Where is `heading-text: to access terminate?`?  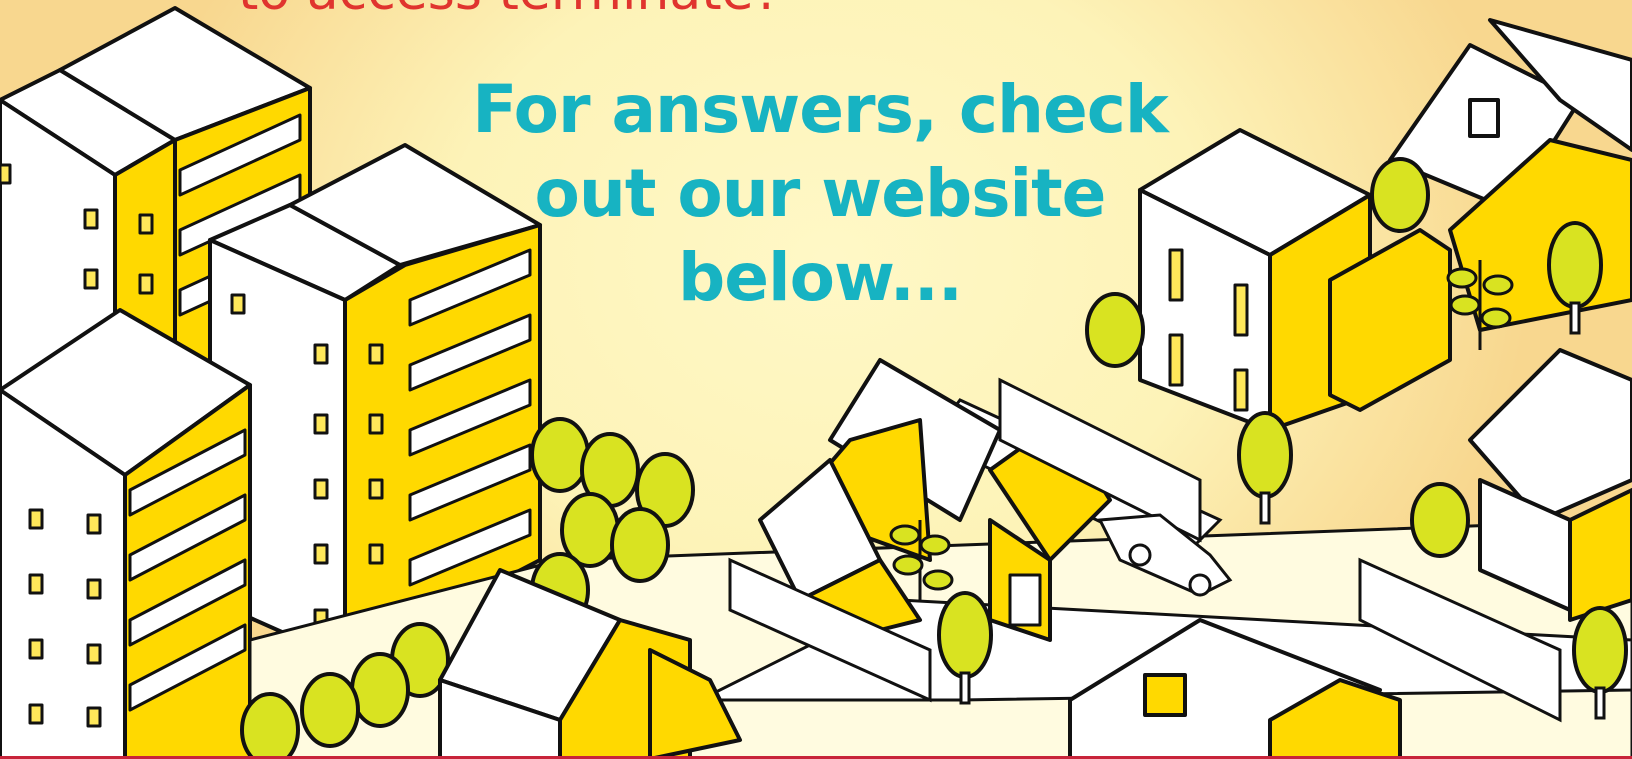 heading-text: to access terminate? is located at coordinates (588, 6).